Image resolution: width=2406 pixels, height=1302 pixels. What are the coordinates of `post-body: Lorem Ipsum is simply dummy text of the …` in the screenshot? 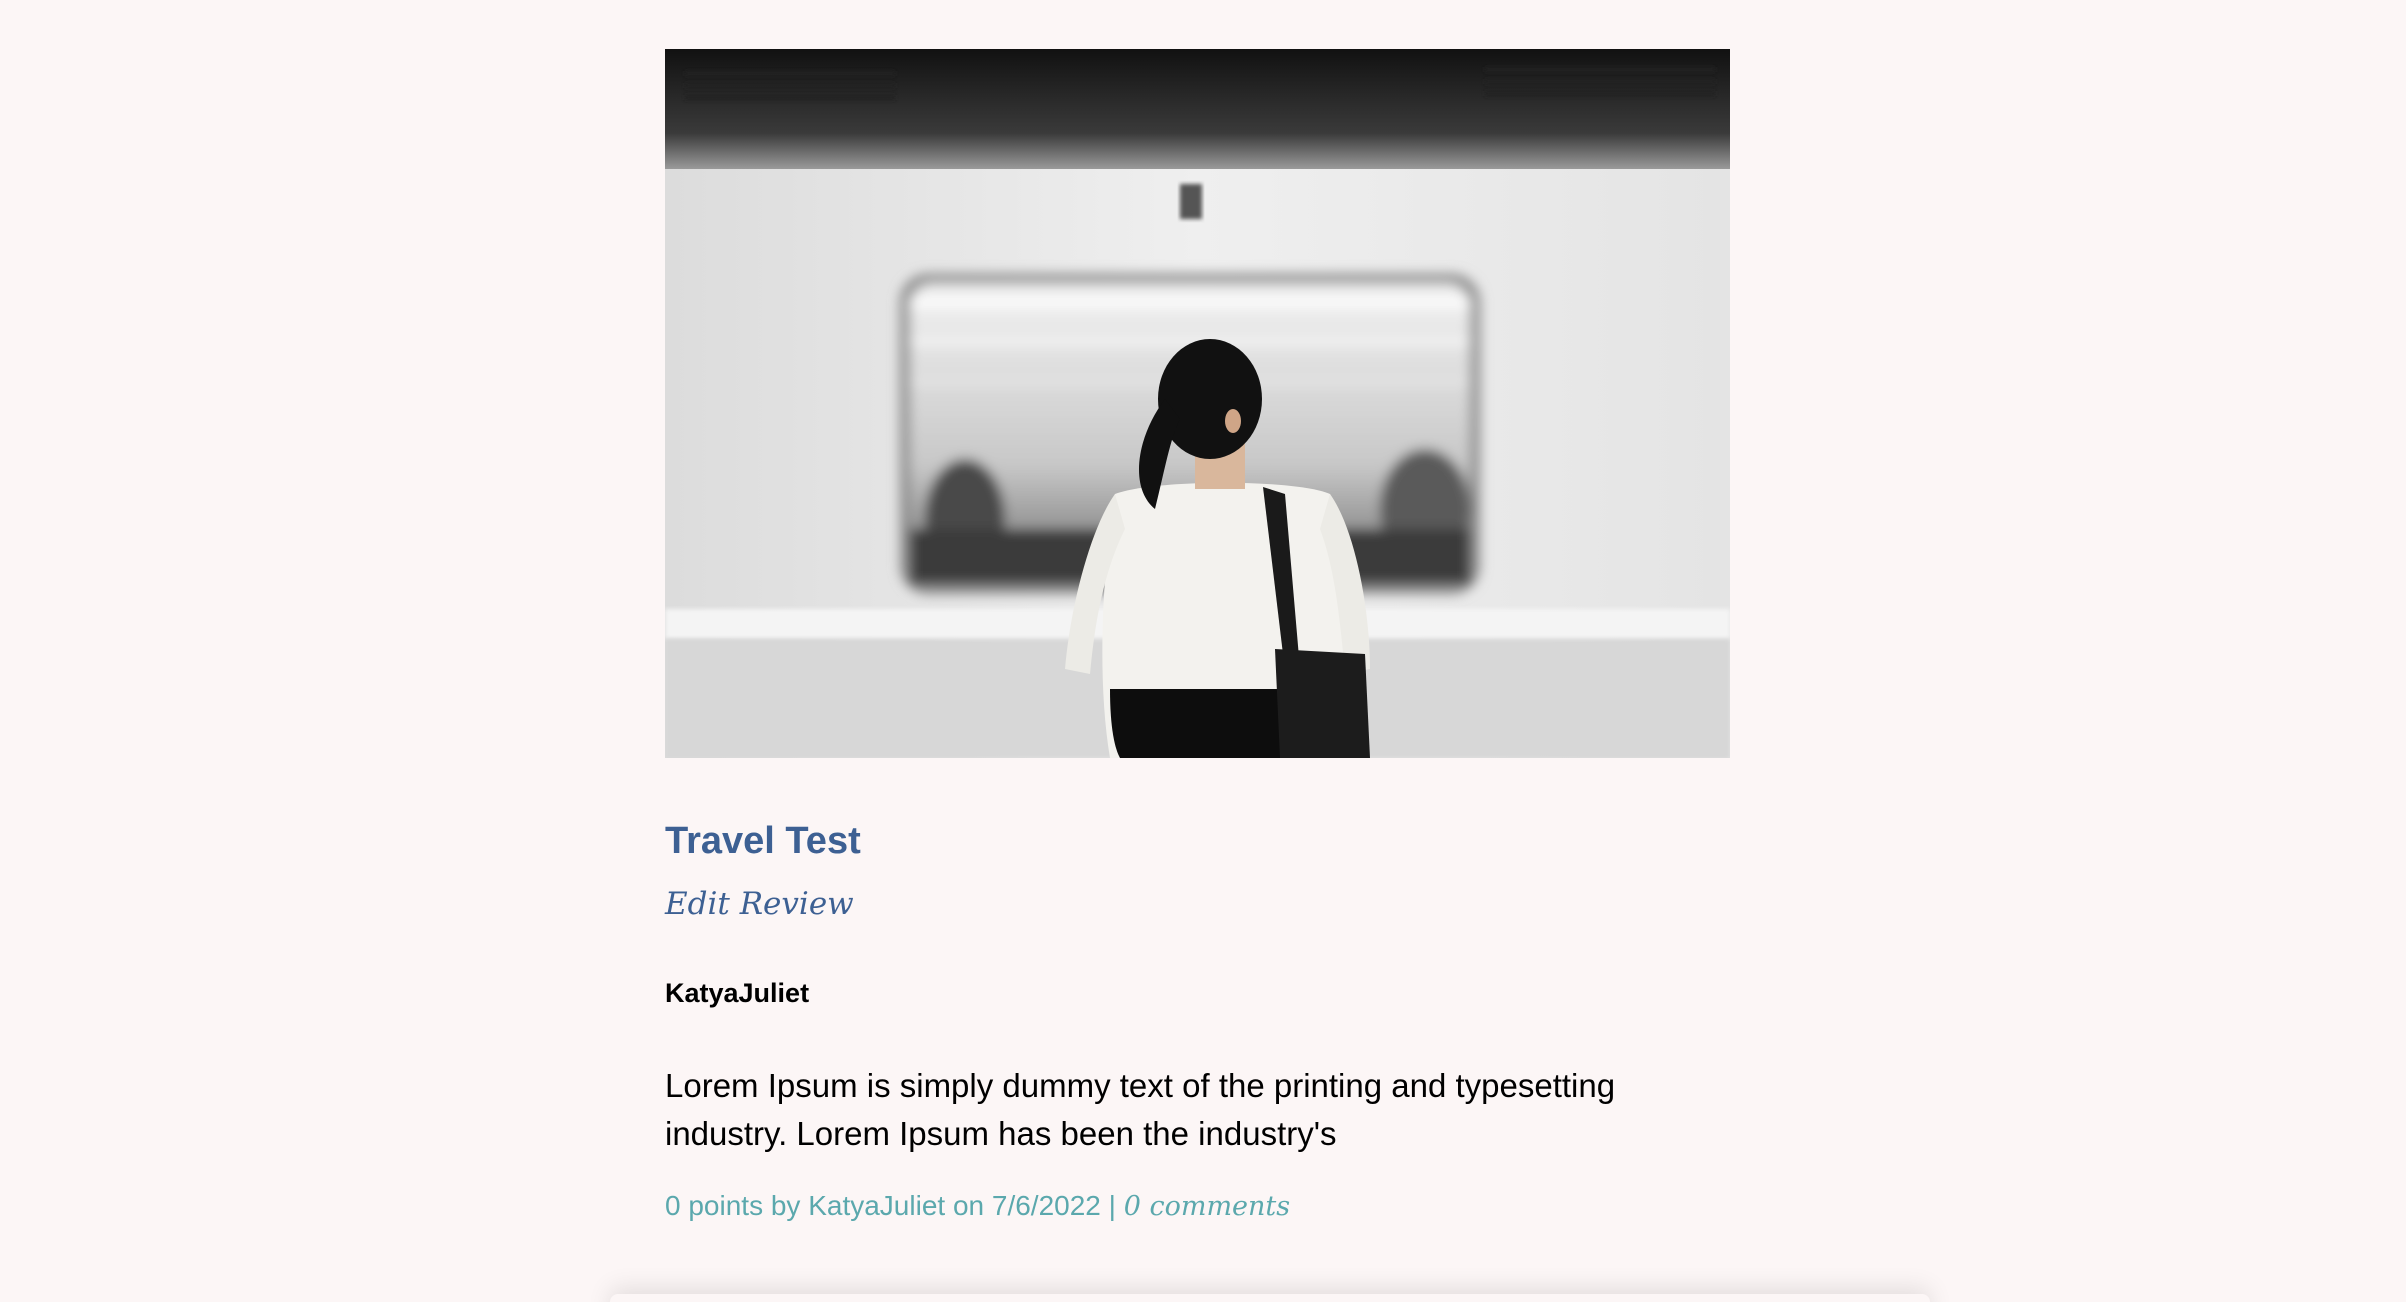 It's located at (1140, 1109).